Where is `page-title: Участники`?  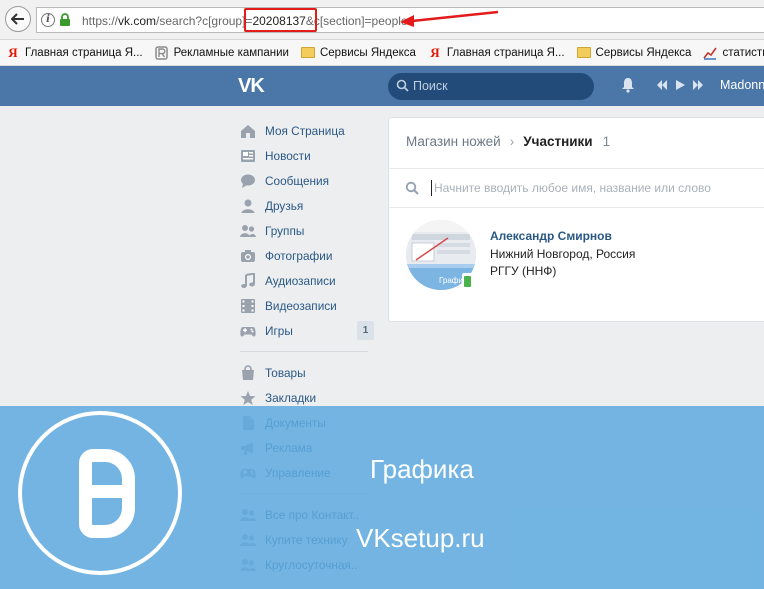
page-title: Участники is located at coordinates (558, 141).